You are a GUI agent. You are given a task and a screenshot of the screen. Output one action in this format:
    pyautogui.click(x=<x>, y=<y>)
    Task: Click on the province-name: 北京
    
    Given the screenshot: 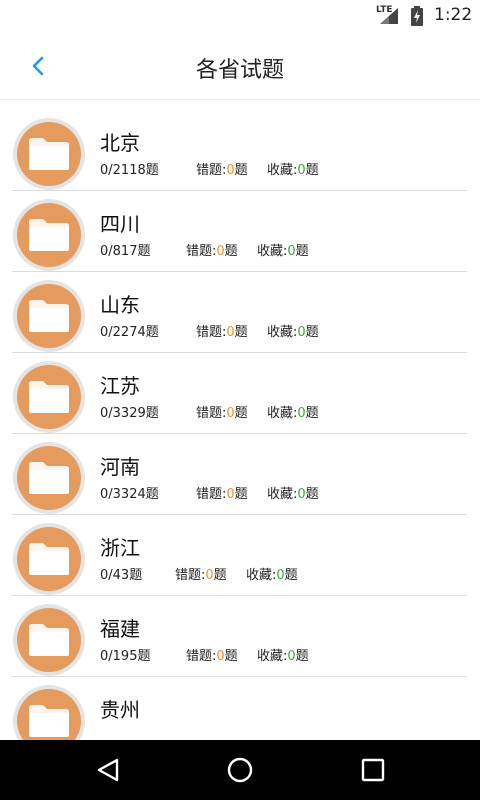 What is the action you would take?
    pyautogui.click(x=120, y=143)
    